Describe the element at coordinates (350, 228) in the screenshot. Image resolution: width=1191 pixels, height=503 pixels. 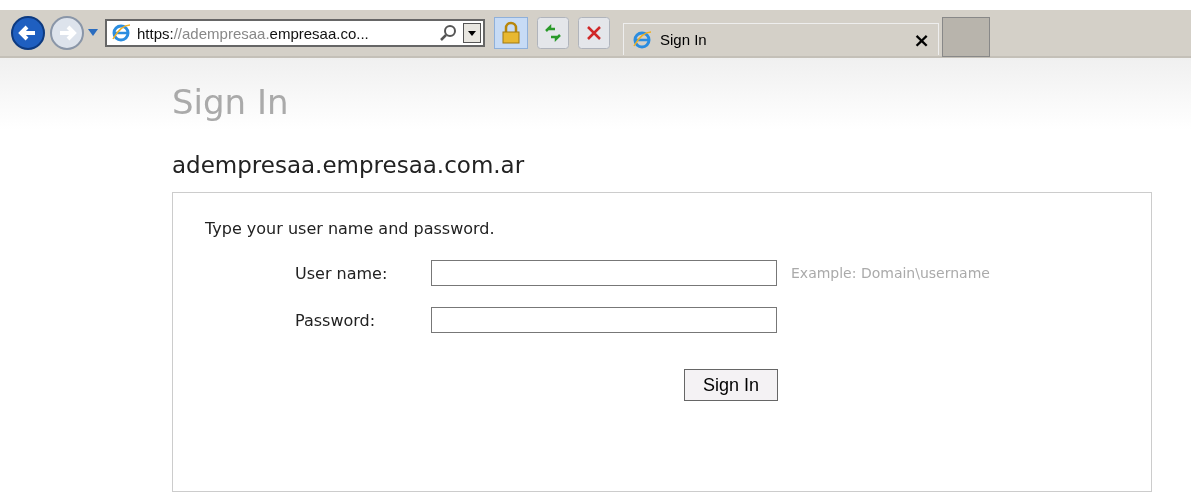
I see `instructions-text: Type your user name and password.` at that location.